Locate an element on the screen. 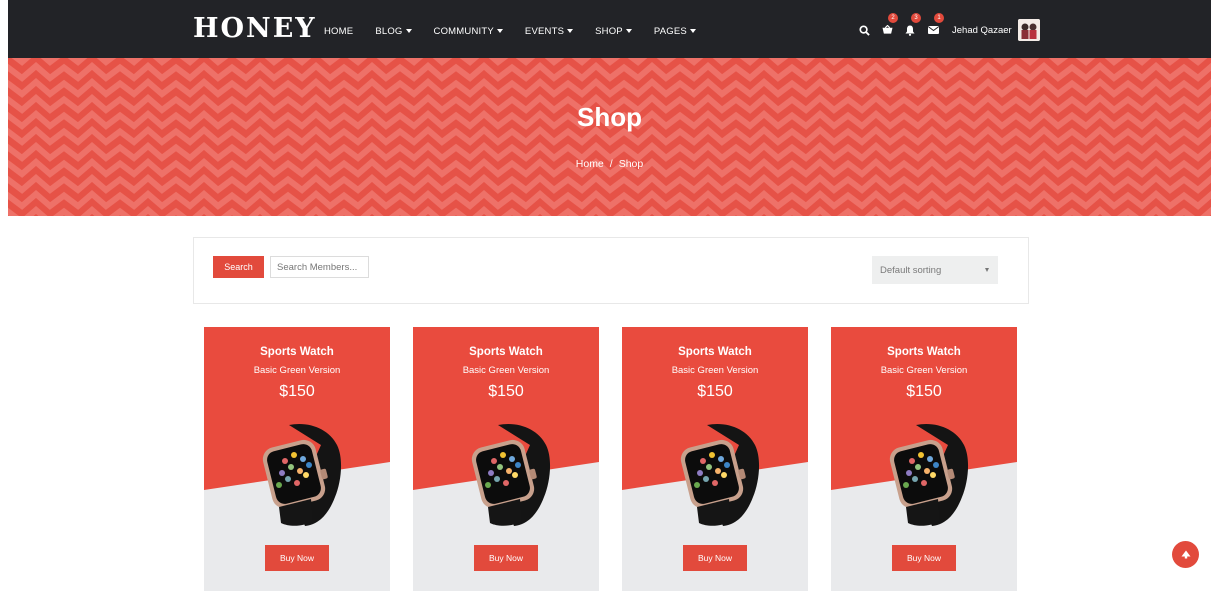 The width and height of the screenshot is (1211, 614). arrow-up-icon is located at coordinates (1185, 554).